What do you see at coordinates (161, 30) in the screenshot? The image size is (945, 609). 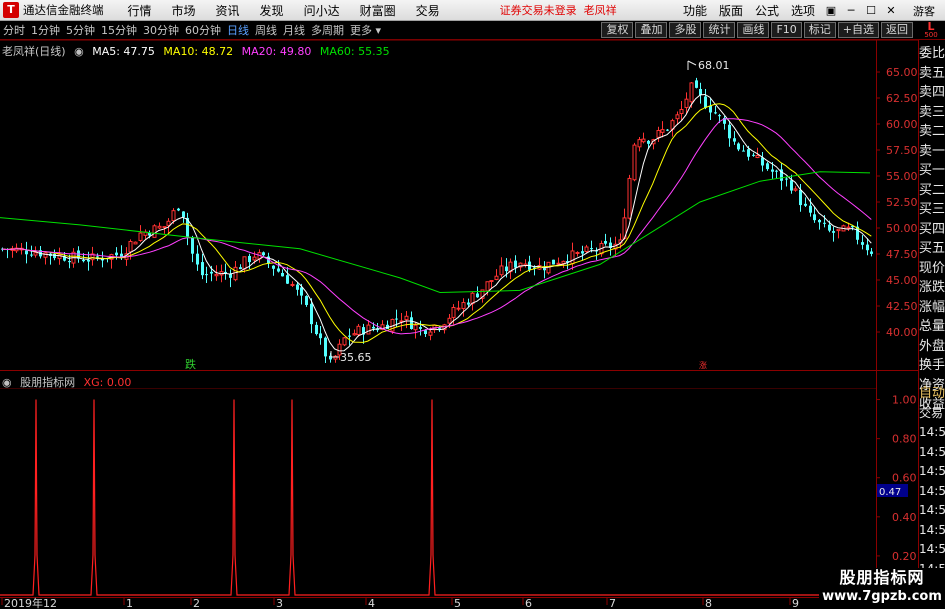 I see `period-30min: 30分钟` at bounding box center [161, 30].